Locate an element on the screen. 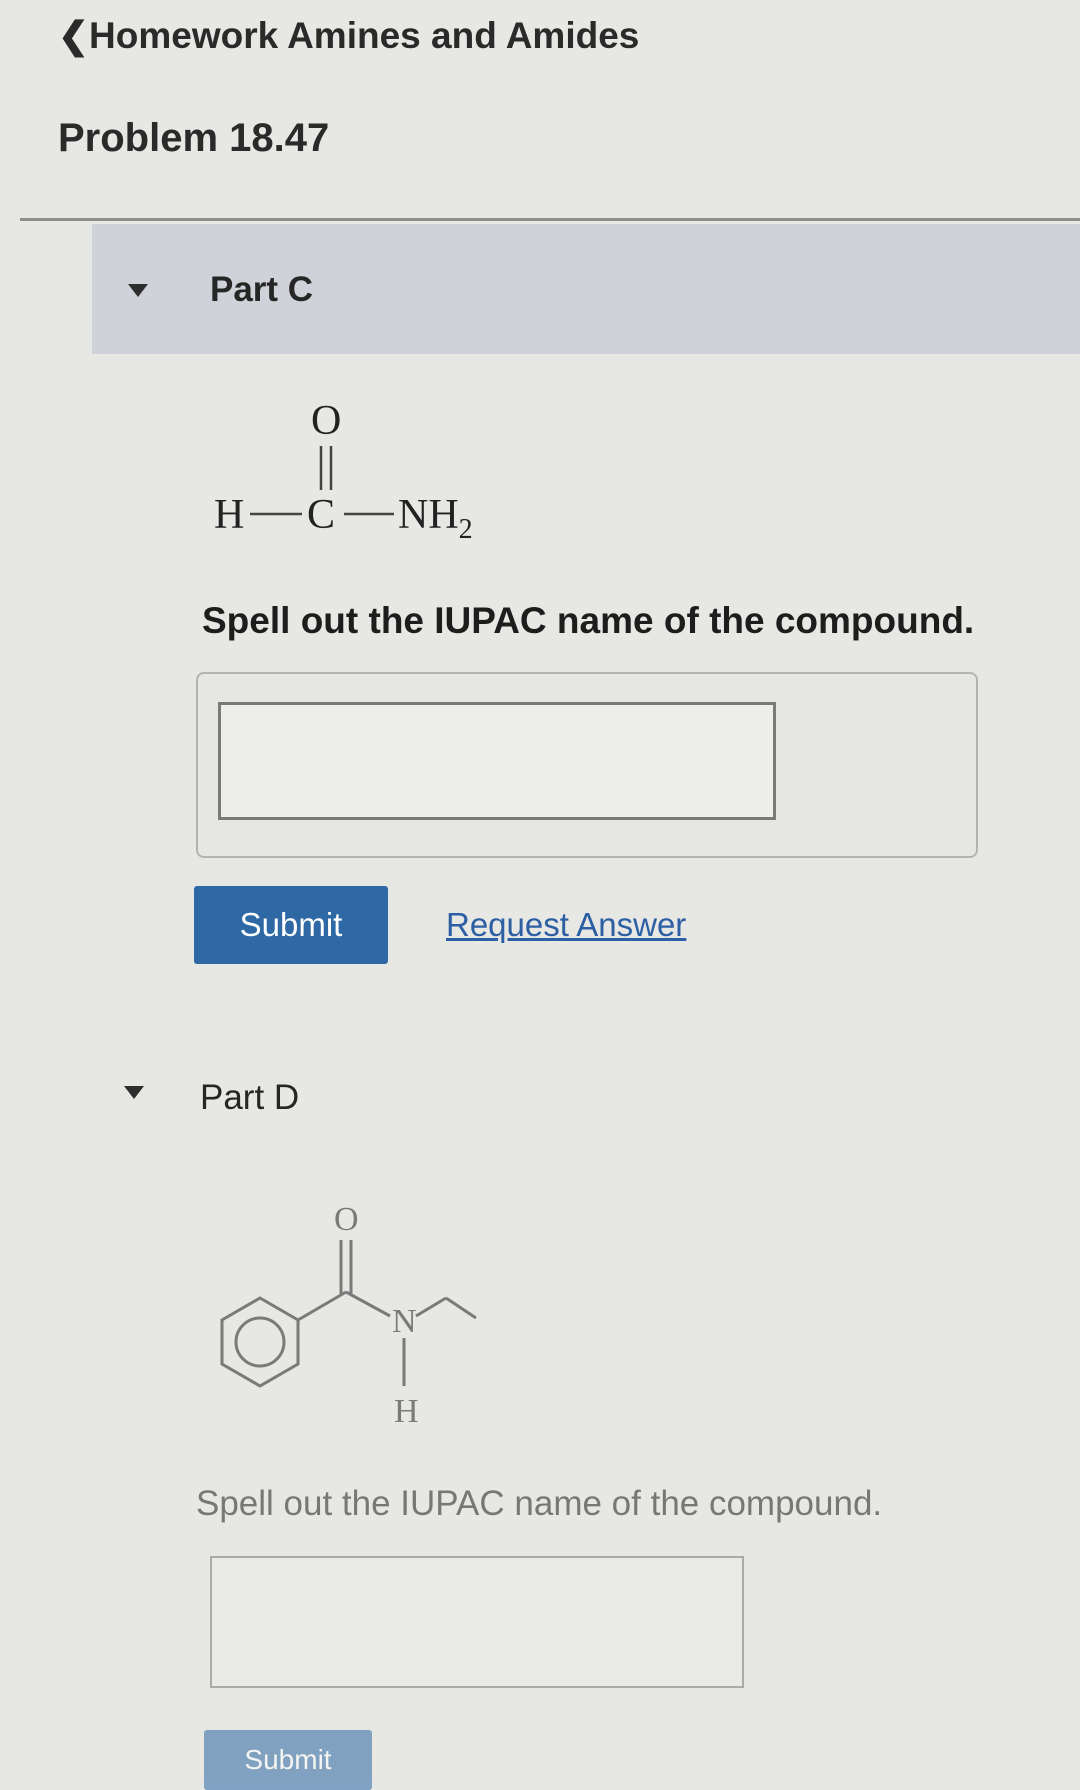 This screenshot has width=1080, height=1790. chevron-left-icon: ❮ is located at coordinates (74, 35).